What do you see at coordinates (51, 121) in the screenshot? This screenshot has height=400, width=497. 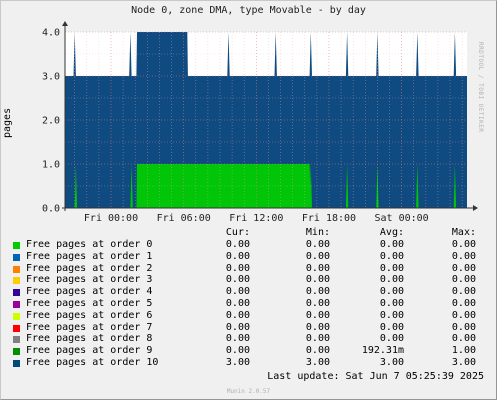 I see `y-tick-label: 2.0` at bounding box center [51, 121].